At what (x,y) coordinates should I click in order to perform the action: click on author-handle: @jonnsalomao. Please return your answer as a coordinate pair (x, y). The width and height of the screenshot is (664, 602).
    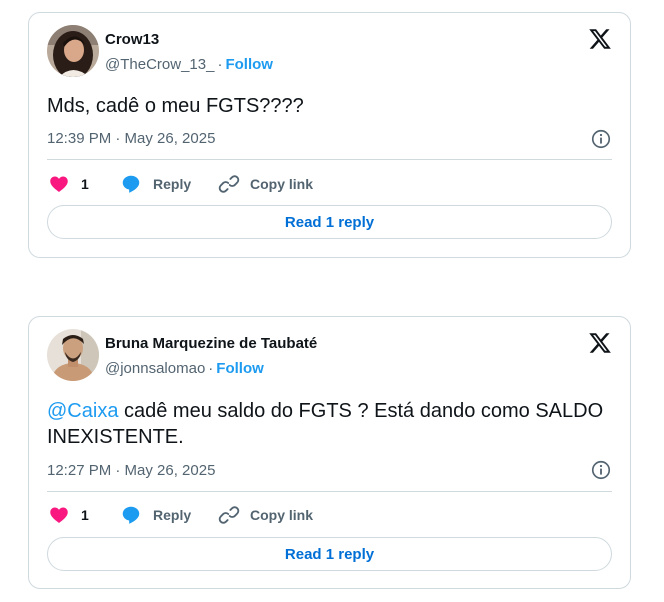
    Looking at the image, I should click on (155, 368).